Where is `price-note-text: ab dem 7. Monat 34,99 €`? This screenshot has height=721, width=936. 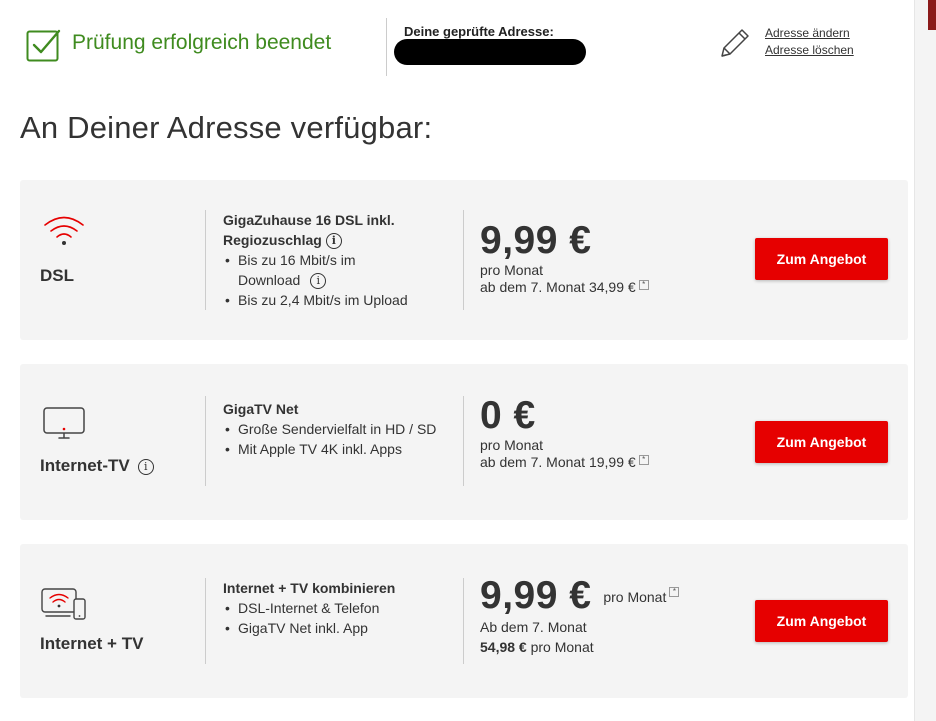
price-note-text: ab dem 7. Monat 34,99 € is located at coordinates (558, 287).